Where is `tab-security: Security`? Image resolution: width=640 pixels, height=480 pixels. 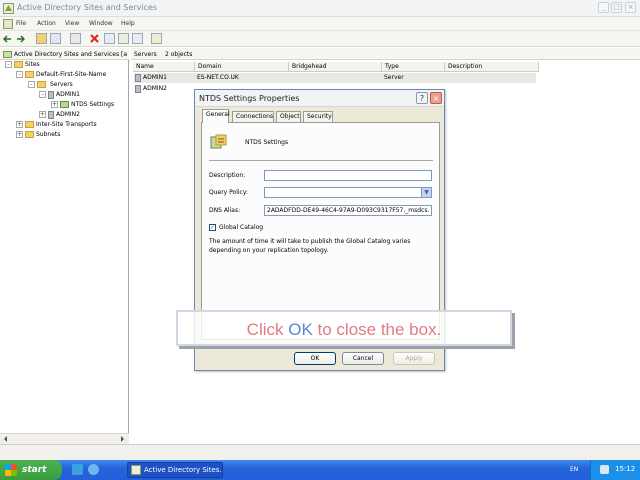 tab-security: Security is located at coordinates (318, 116).